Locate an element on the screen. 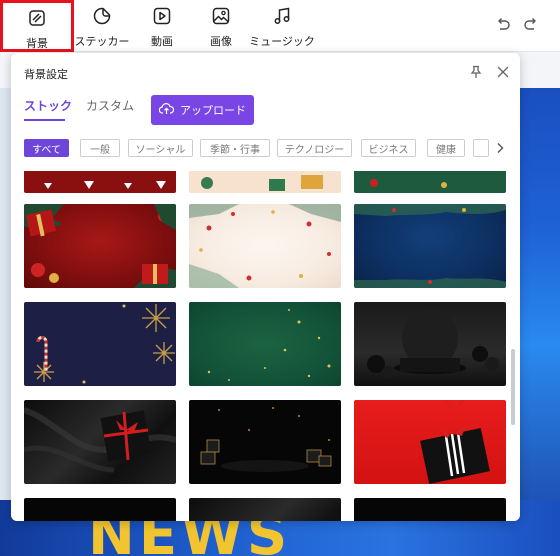 The width and height of the screenshot is (560, 556). chevron-right-icon is located at coordinates (500, 148).